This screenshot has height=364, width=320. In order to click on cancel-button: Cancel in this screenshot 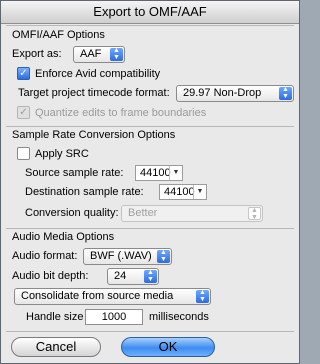, I will do `click(56, 347)`.